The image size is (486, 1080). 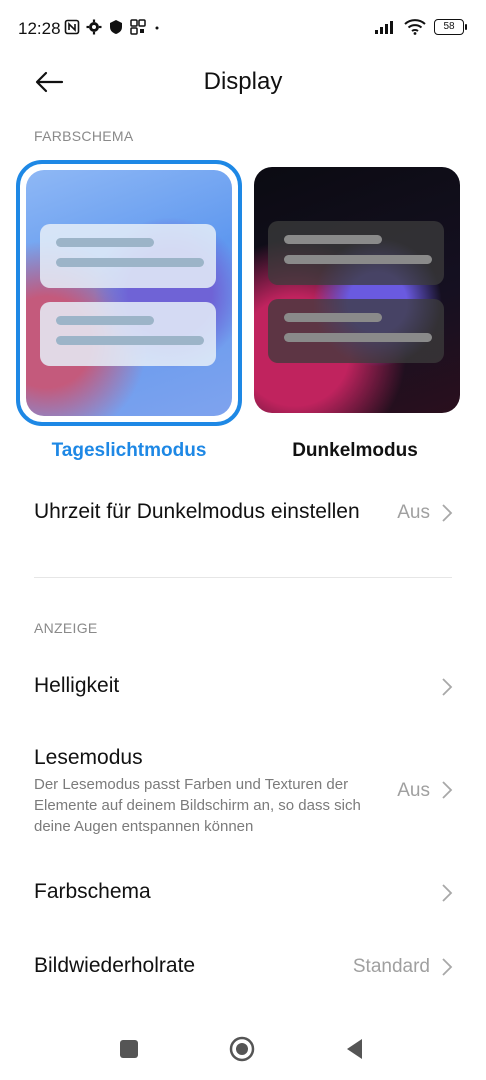 What do you see at coordinates (391, 966) in the screenshot?
I see `refresh-rate-value: Standard` at bounding box center [391, 966].